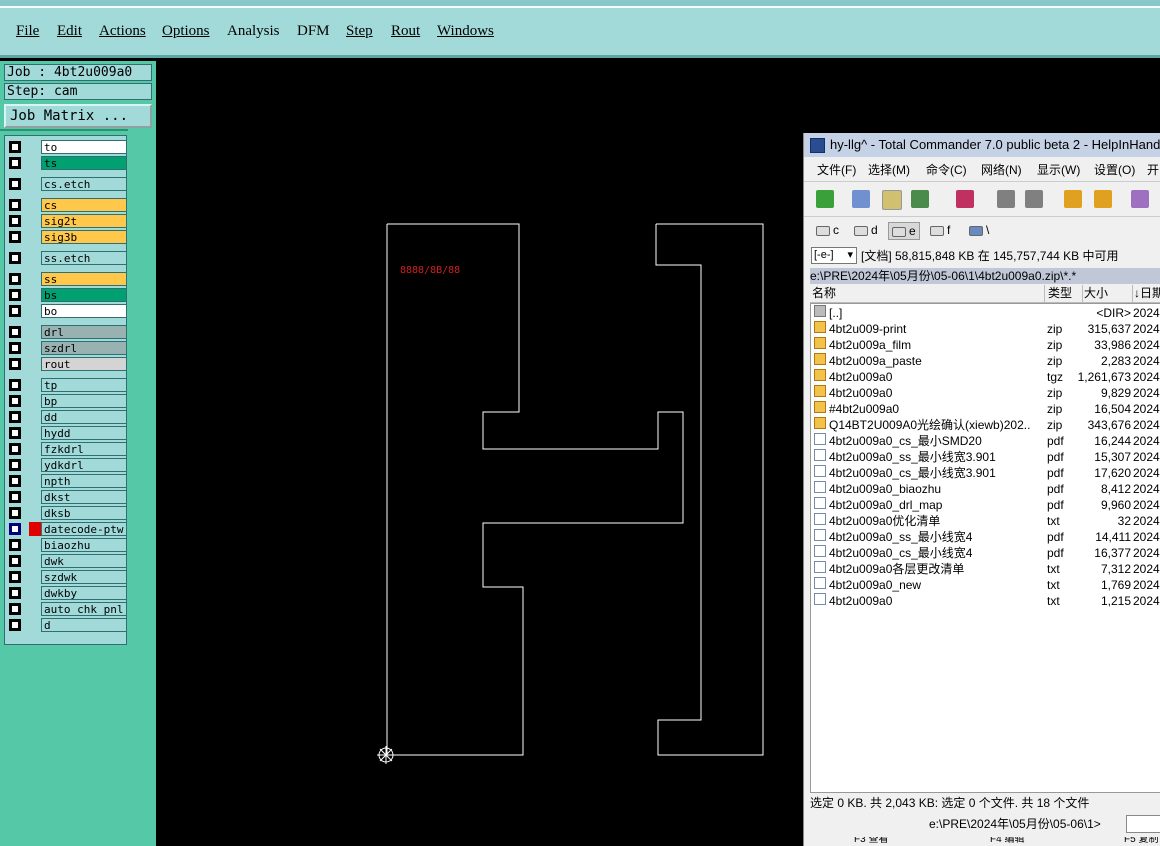 The image size is (1160, 846). What do you see at coordinates (84, 625) in the screenshot?
I see `layer-name: d` at bounding box center [84, 625].